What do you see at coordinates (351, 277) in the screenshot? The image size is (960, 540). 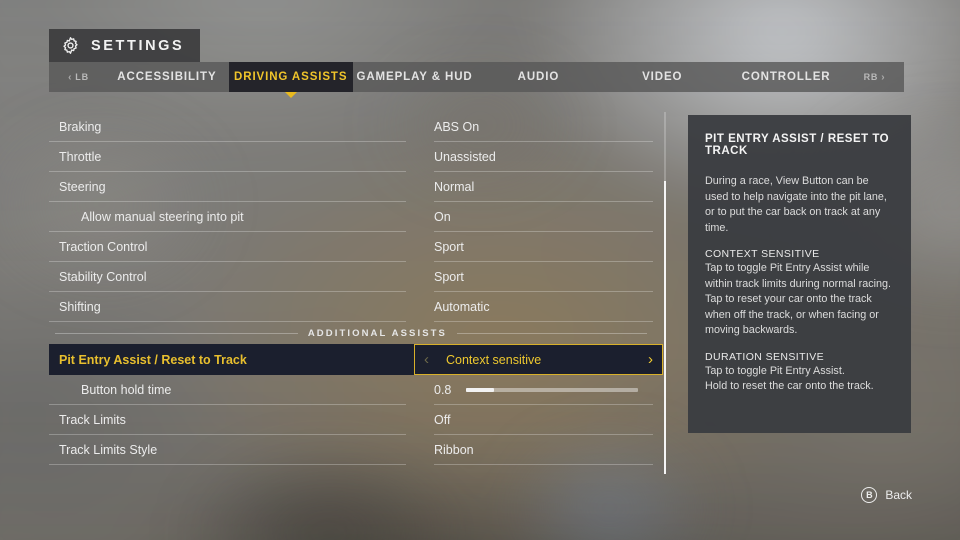 I see `setting-row-stability-control: Stability Control Sport` at bounding box center [351, 277].